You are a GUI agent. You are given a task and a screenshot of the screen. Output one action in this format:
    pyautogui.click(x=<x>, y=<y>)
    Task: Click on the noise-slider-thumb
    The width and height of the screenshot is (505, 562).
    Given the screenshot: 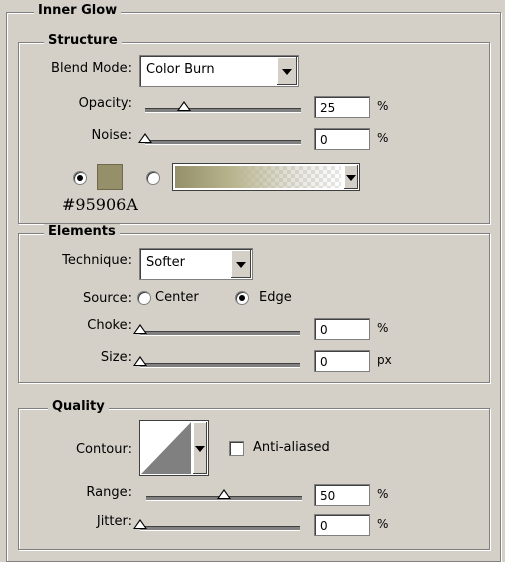 What is the action you would take?
    pyautogui.click(x=145, y=138)
    